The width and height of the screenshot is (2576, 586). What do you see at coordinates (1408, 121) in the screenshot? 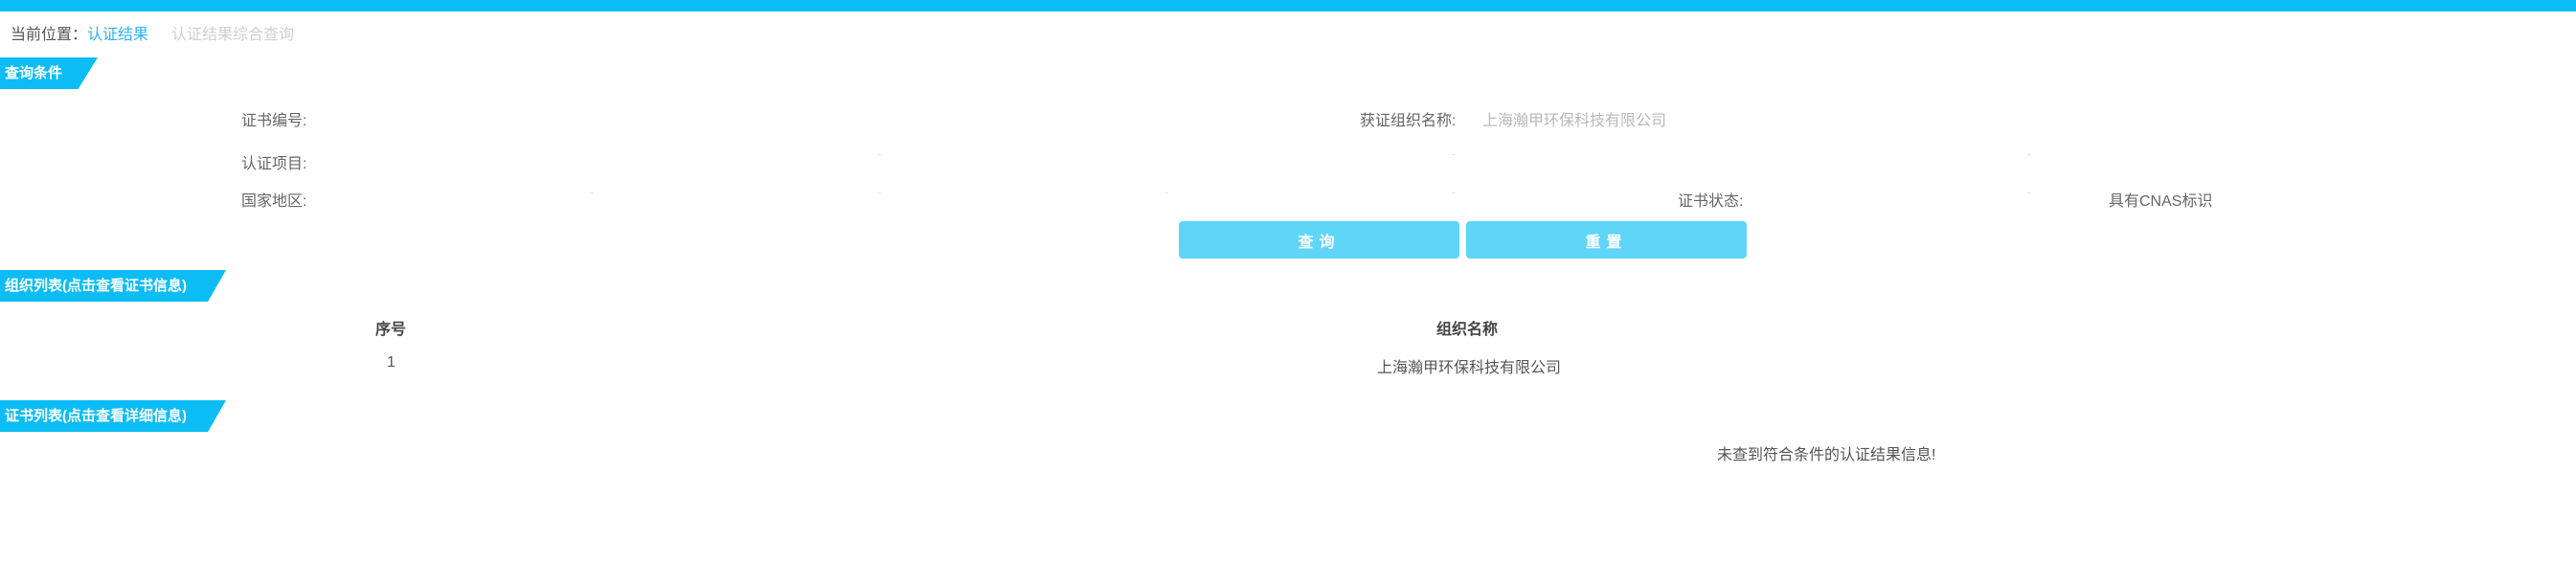
I see `org-name-label: 获证组织名称:` at bounding box center [1408, 121].